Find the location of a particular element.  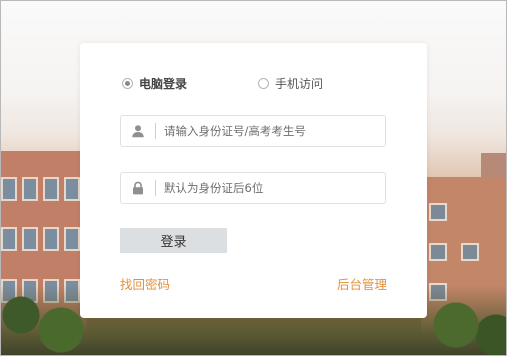

password-field is located at coordinates (253, 188).